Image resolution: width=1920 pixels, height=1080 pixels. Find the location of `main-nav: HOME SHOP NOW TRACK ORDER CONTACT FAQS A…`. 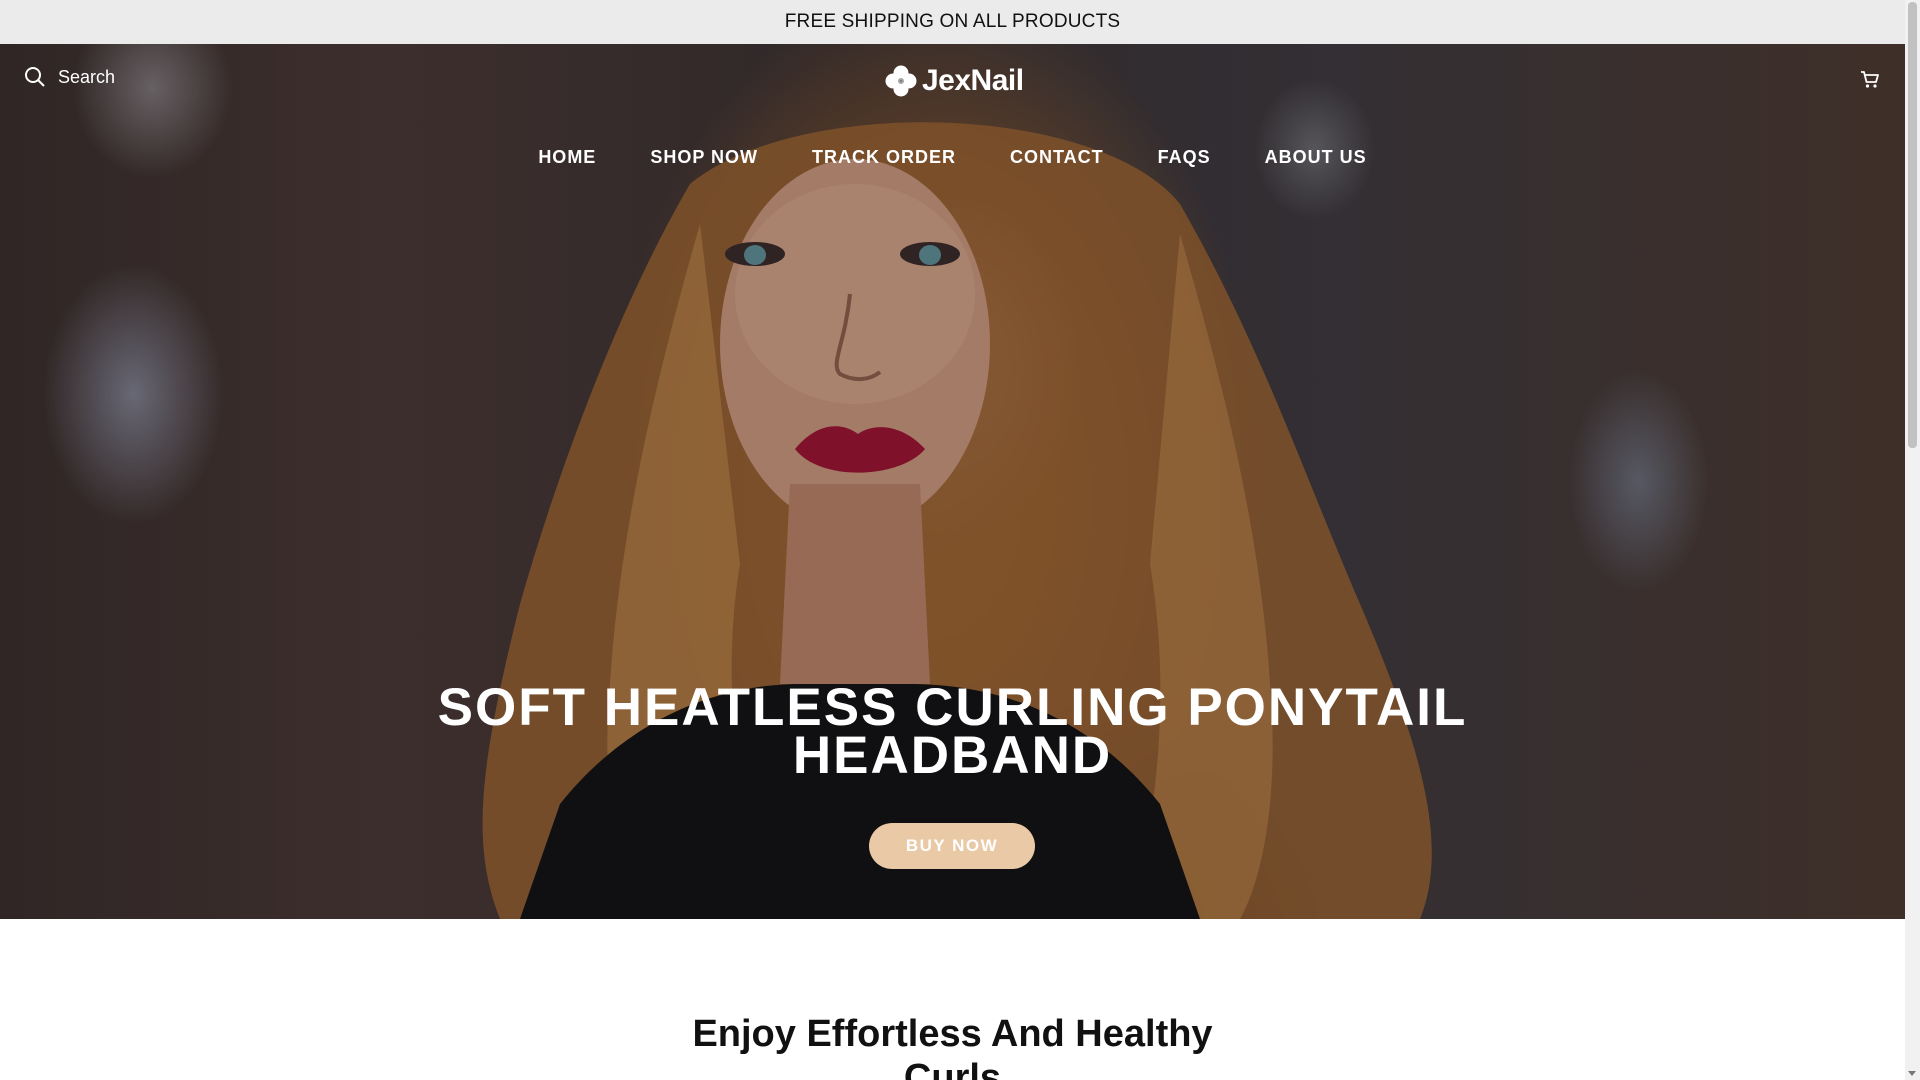

main-nav: HOME SHOP NOW TRACK ORDER CONTACT FAQS A… is located at coordinates (952, 157).